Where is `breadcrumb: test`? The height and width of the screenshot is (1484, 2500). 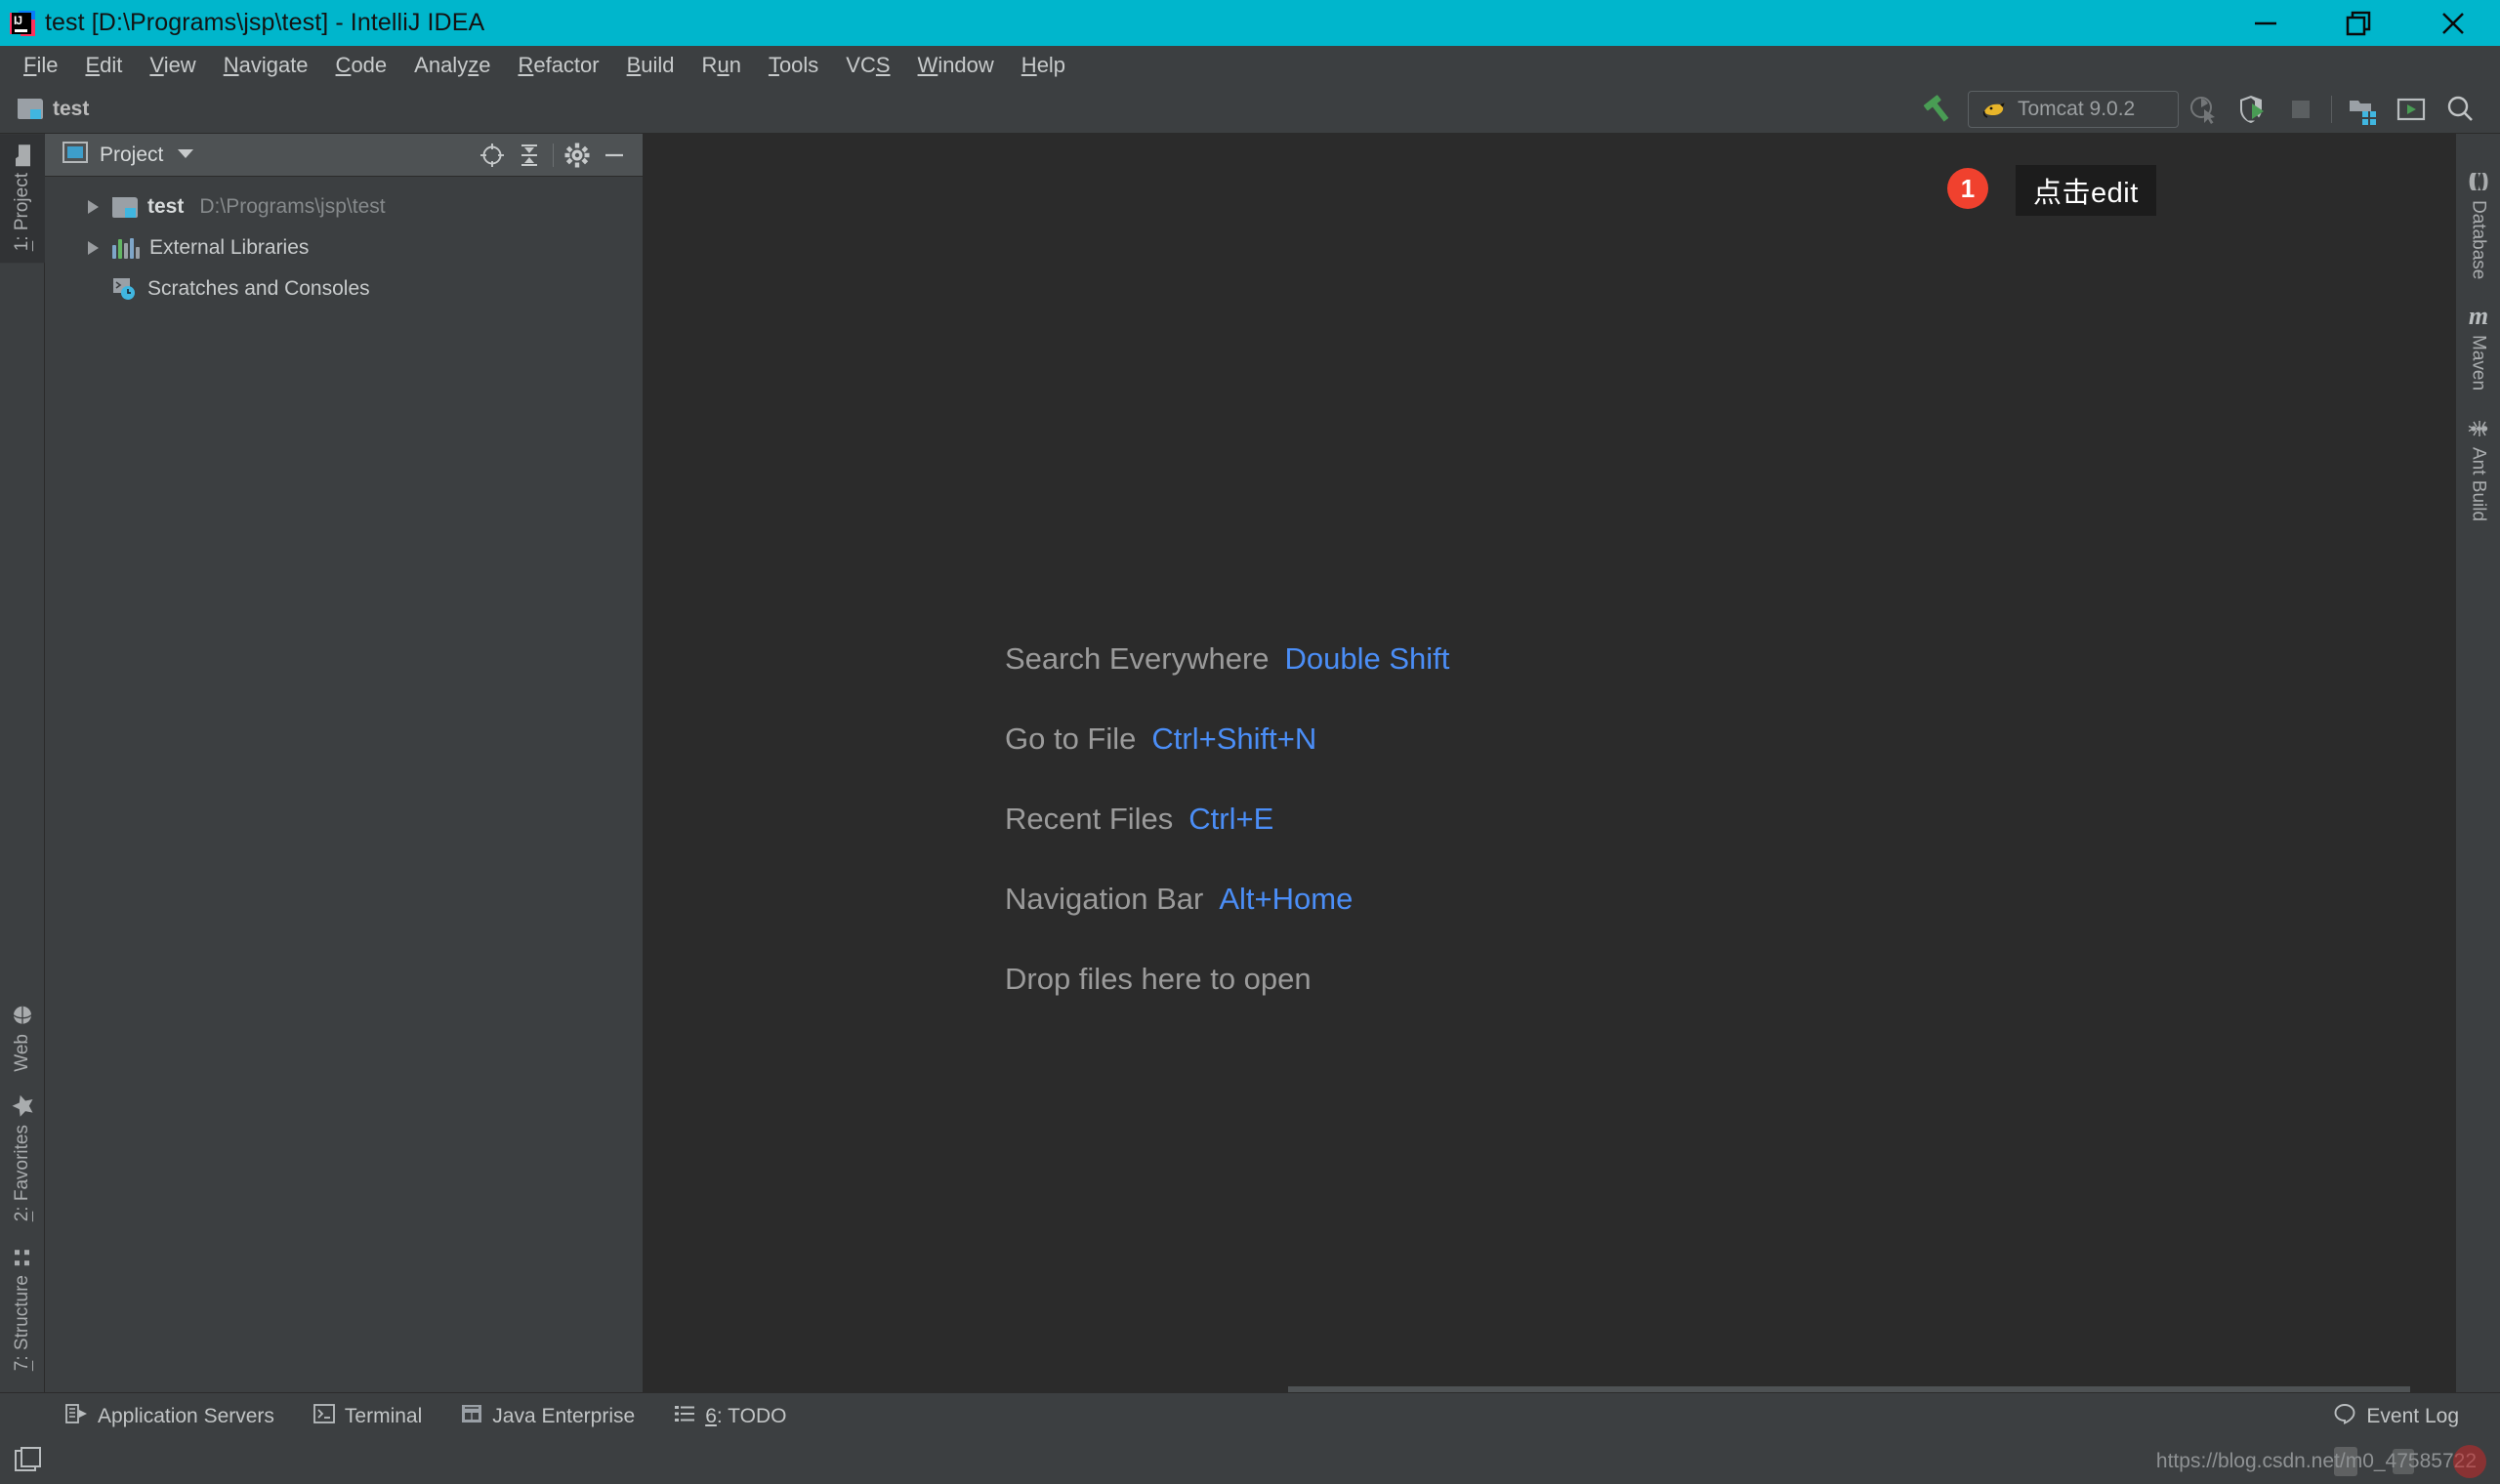
breadcrumb: test is located at coordinates (53, 110).